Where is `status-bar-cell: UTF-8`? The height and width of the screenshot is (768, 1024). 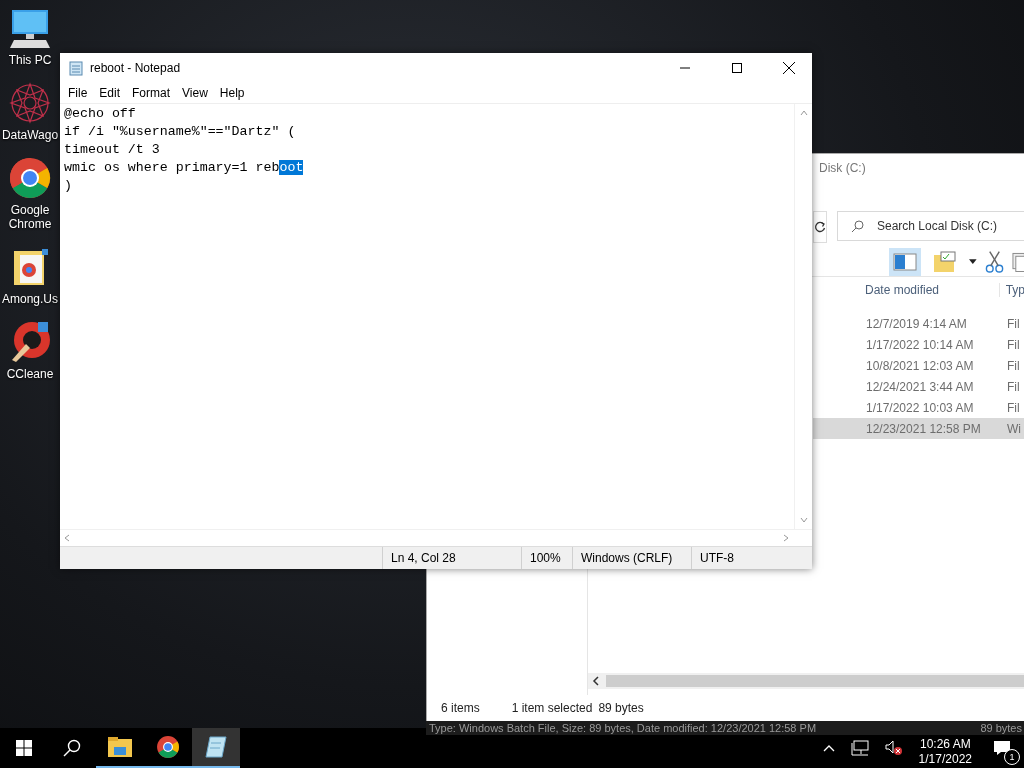
status-bar-cell: UTF-8 is located at coordinates (745, 558).